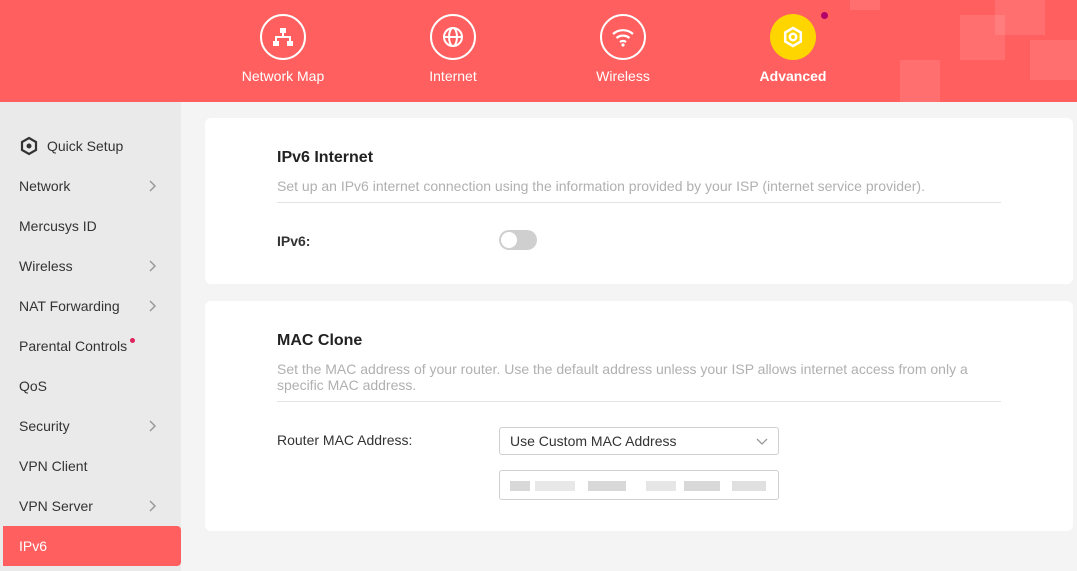 The height and width of the screenshot is (571, 1077). I want to click on wifi-icon, so click(623, 37).